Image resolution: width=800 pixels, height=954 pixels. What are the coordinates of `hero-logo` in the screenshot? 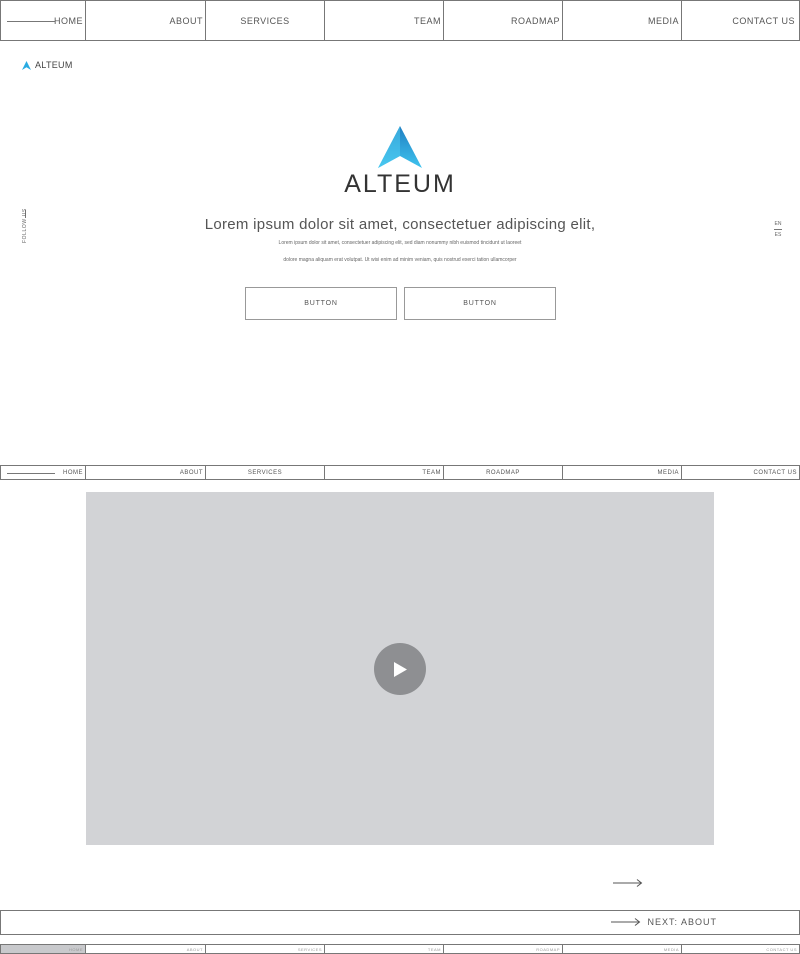 It's located at (400, 149).